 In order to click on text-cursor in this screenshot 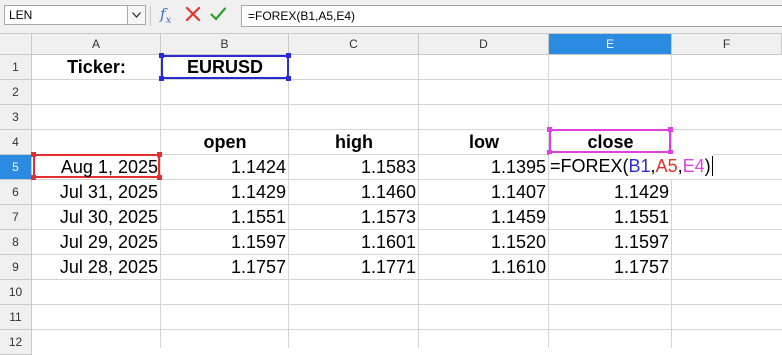, I will do `click(712, 166)`.